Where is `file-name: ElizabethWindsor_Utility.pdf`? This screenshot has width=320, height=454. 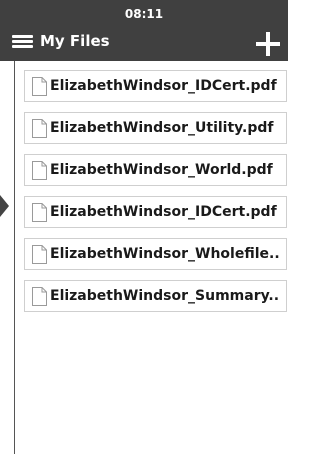 file-name: ElizabethWindsor_Utility.pdf is located at coordinates (162, 128).